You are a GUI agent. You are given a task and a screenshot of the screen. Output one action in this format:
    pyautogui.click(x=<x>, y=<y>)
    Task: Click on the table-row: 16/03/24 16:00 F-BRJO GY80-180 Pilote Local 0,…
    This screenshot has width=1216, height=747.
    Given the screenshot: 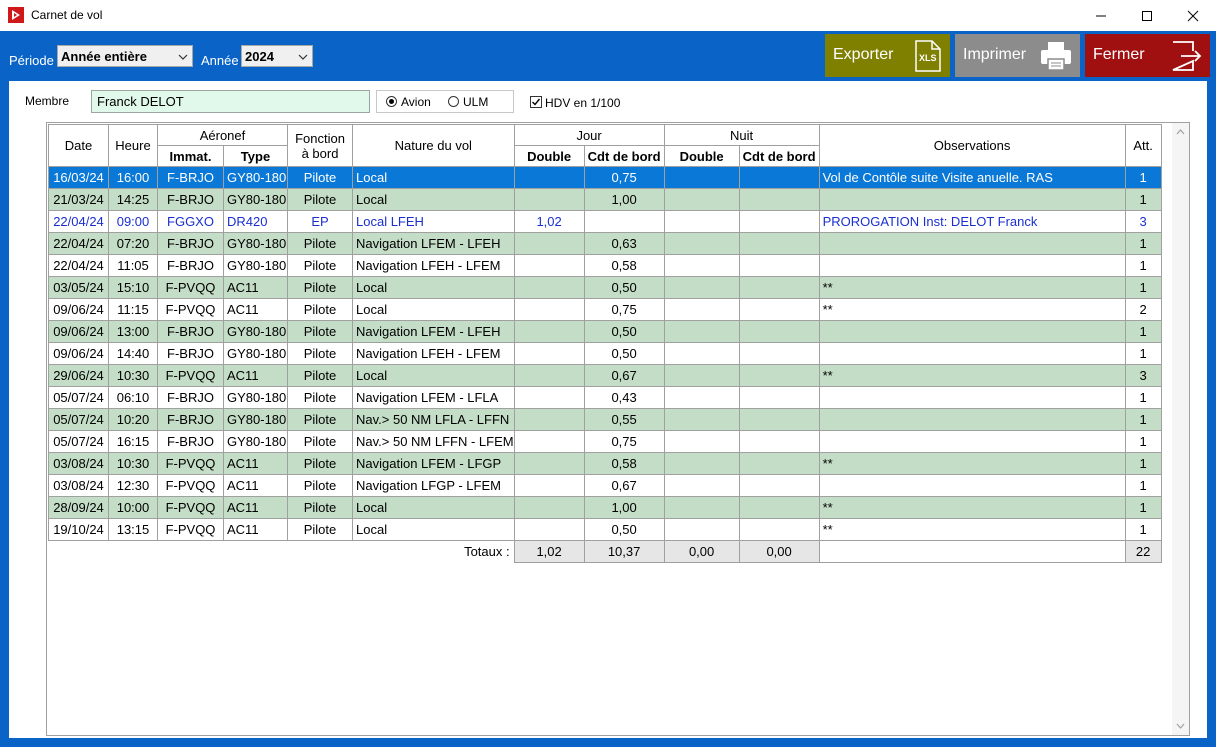 What is the action you would take?
    pyautogui.click(x=605, y=177)
    